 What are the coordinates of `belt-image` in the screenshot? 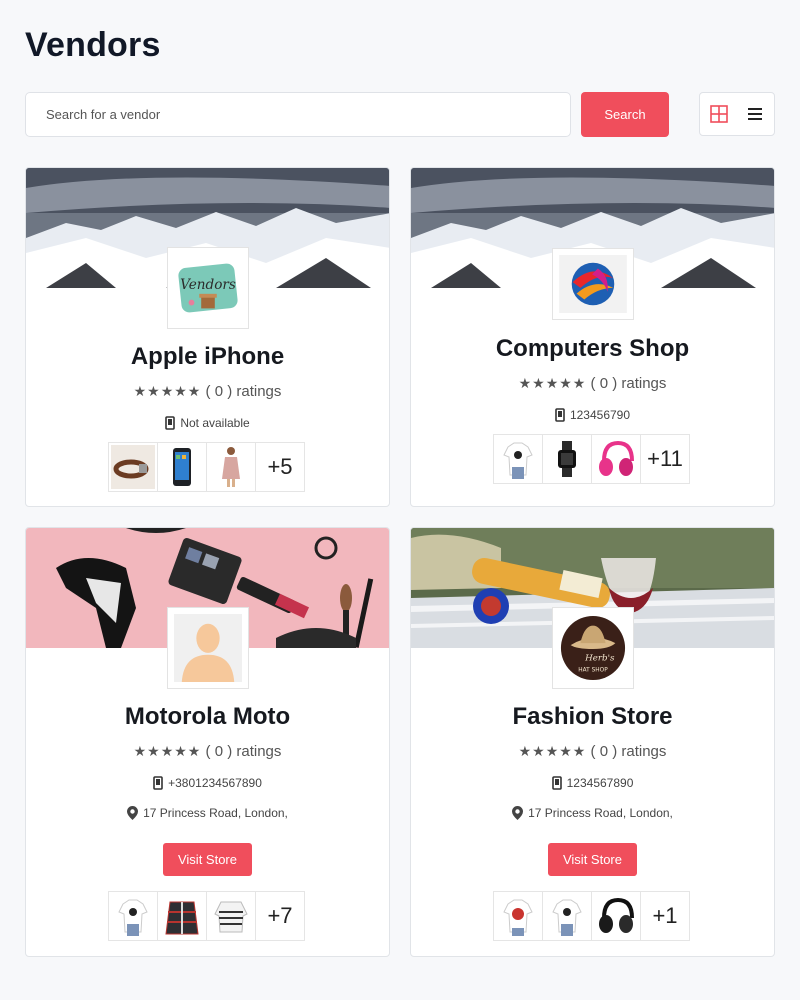 It's located at (133, 467).